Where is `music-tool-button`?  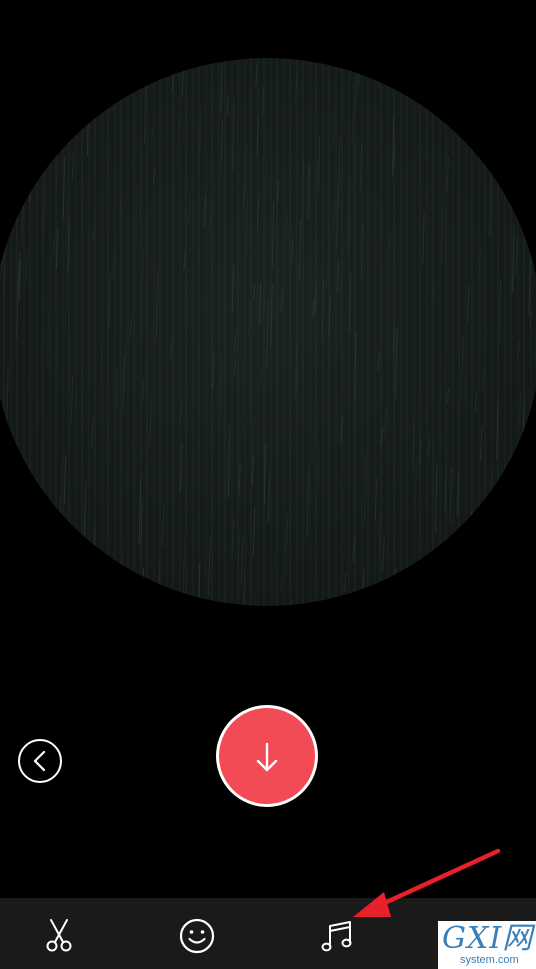
music-tool-button is located at coordinates (337, 934).